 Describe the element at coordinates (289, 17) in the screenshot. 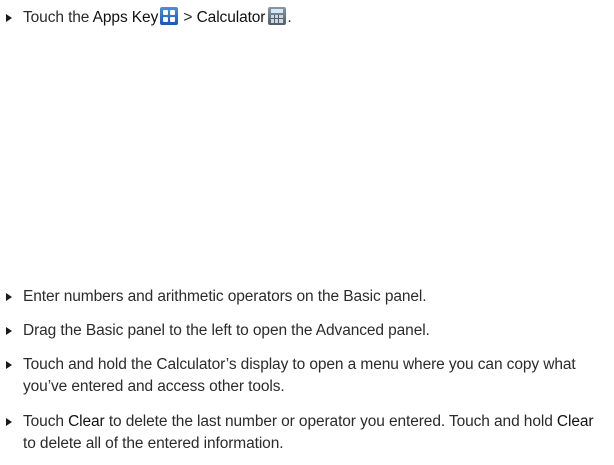

I see `instruction-suffix: .` at that location.